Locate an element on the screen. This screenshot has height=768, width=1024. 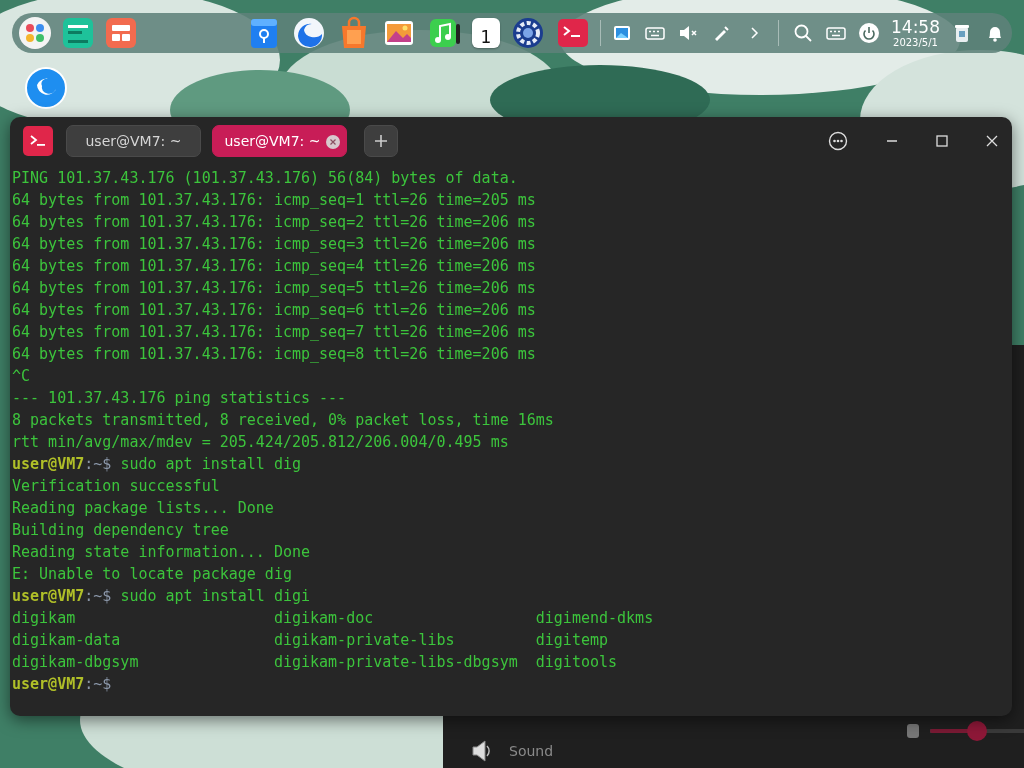
browser-icon is located at coordinates (309, 33).